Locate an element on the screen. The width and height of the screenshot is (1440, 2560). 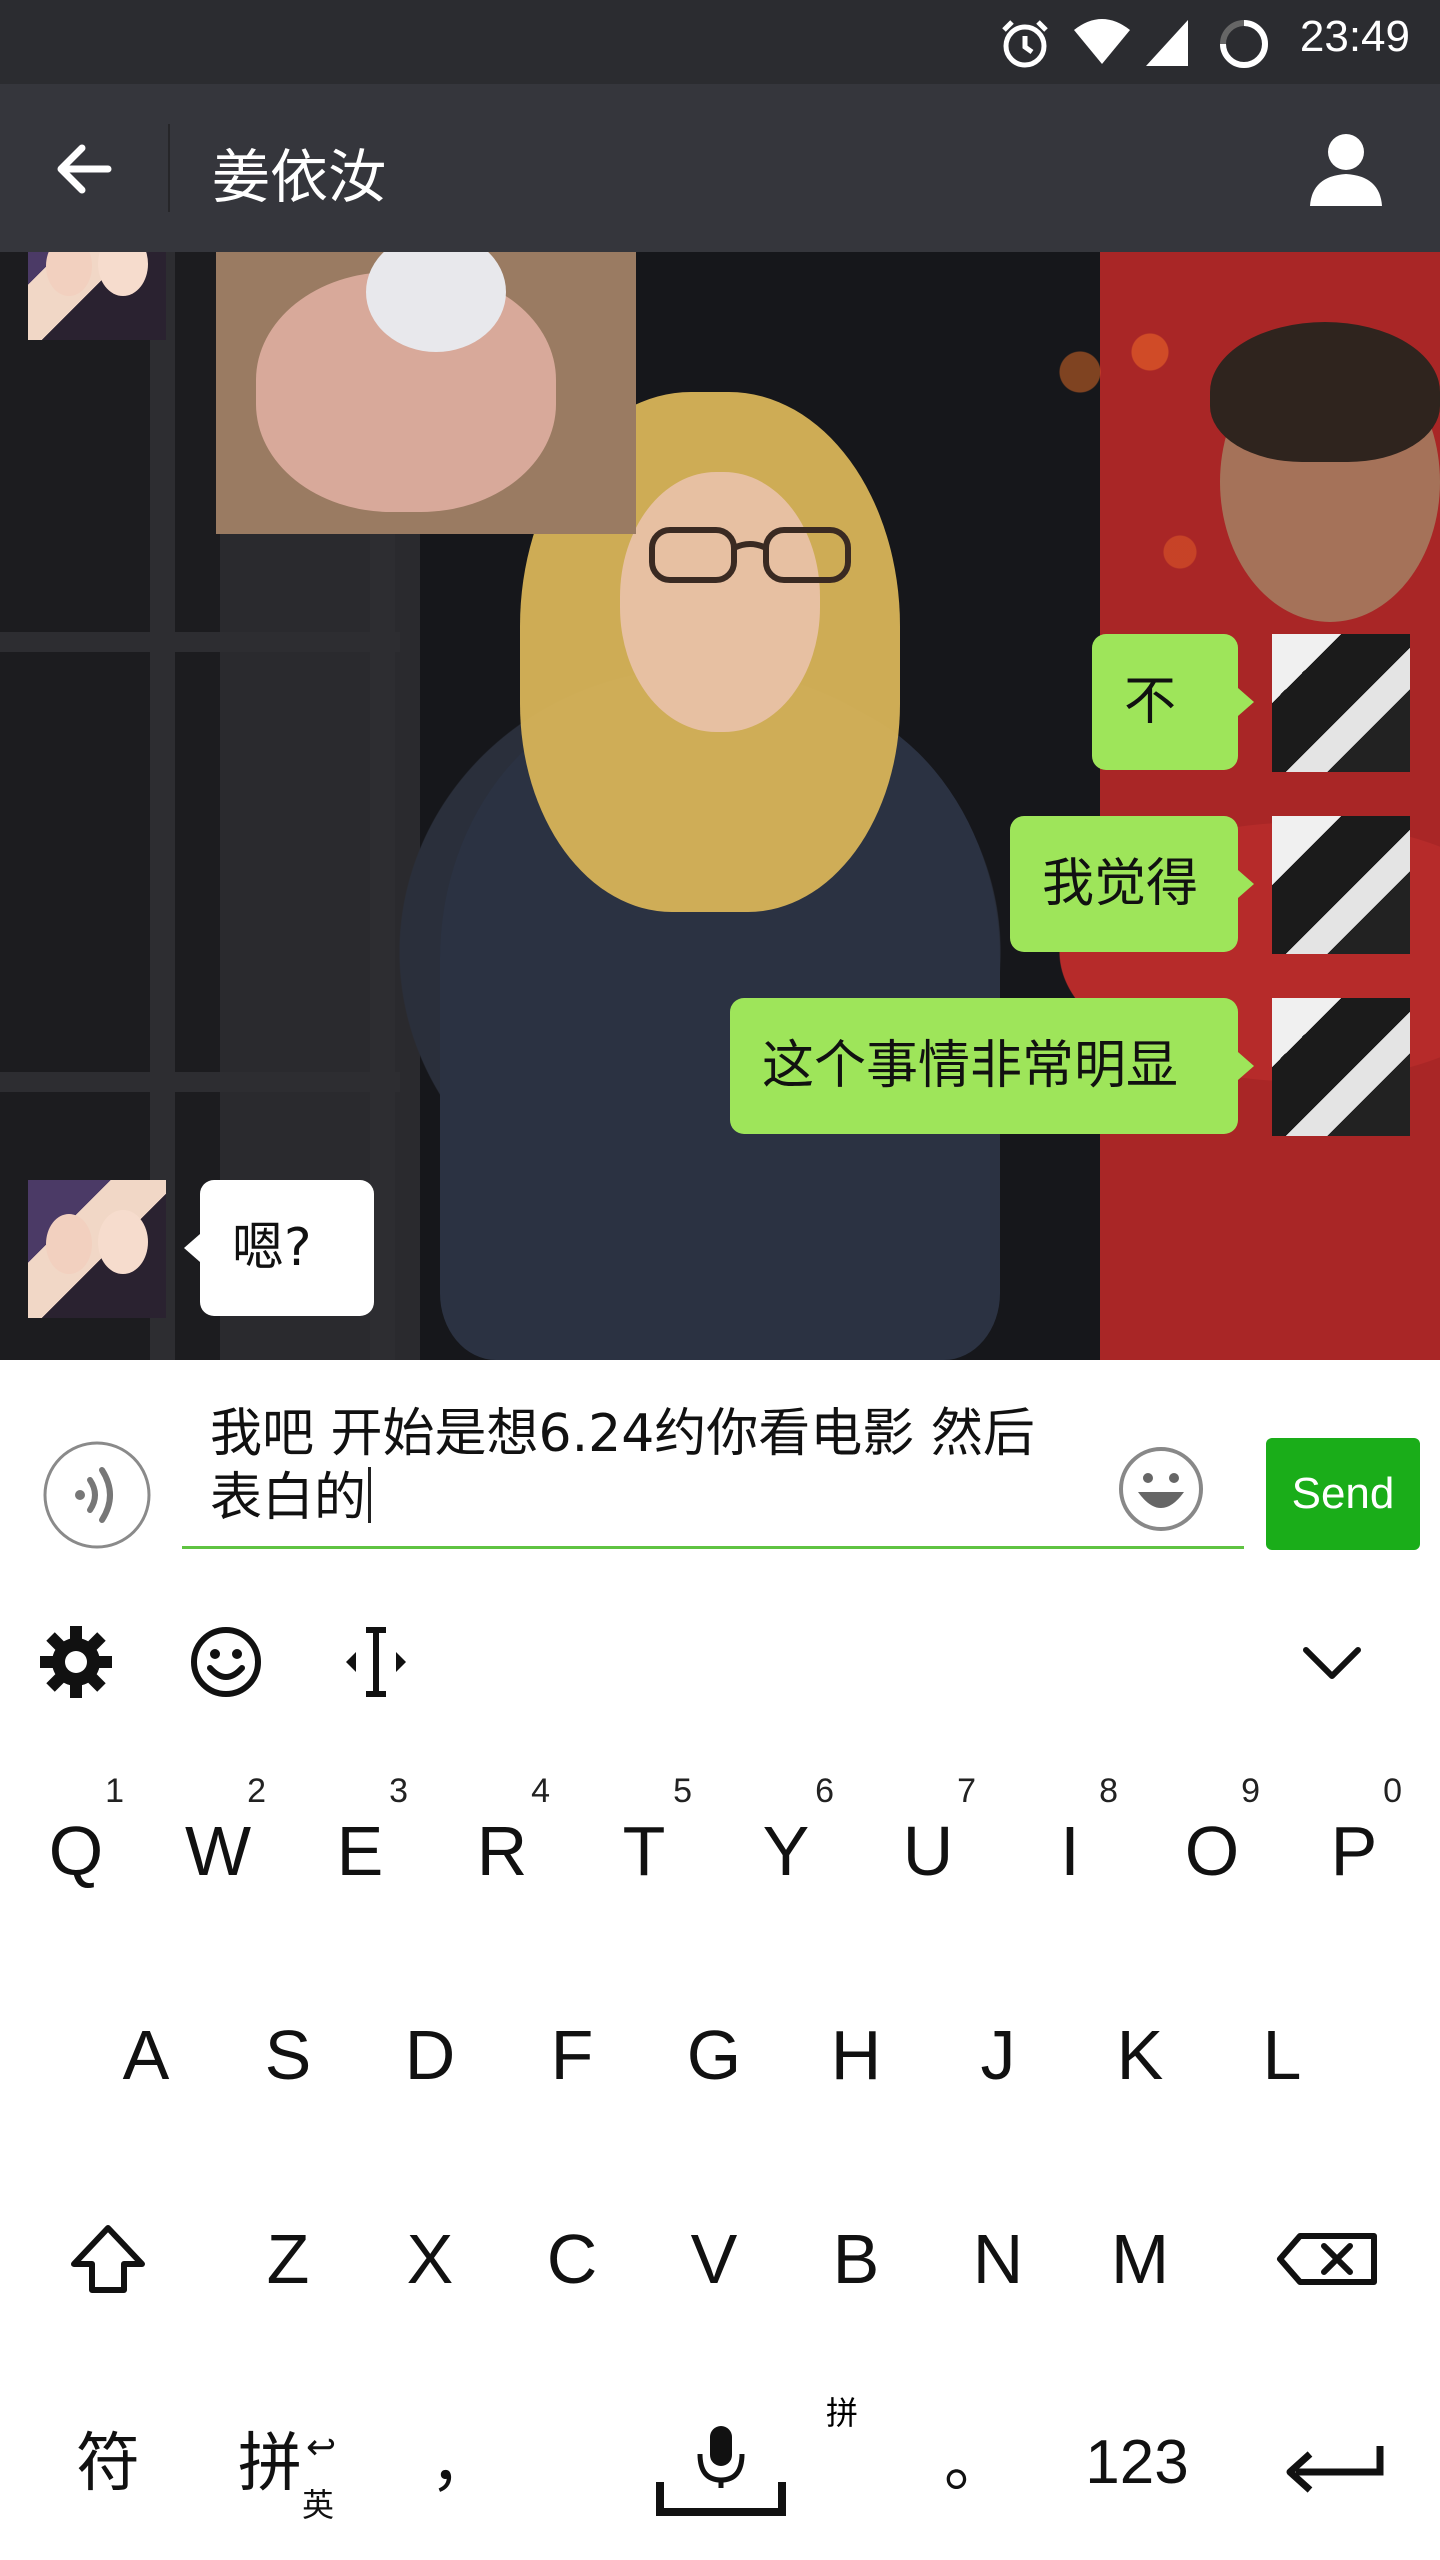
switch-arrow-icon: ↩ is located at coordinates (321, 2446).